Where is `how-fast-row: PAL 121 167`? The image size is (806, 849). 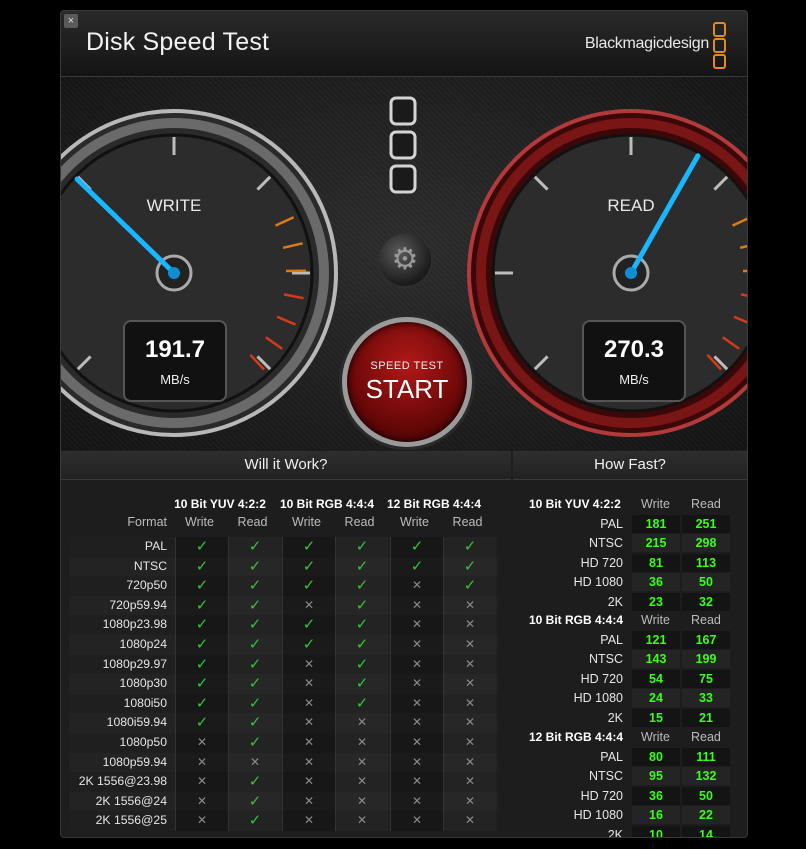
how-fast-row: PAL 121 167 is located at coordinates (630, 640).